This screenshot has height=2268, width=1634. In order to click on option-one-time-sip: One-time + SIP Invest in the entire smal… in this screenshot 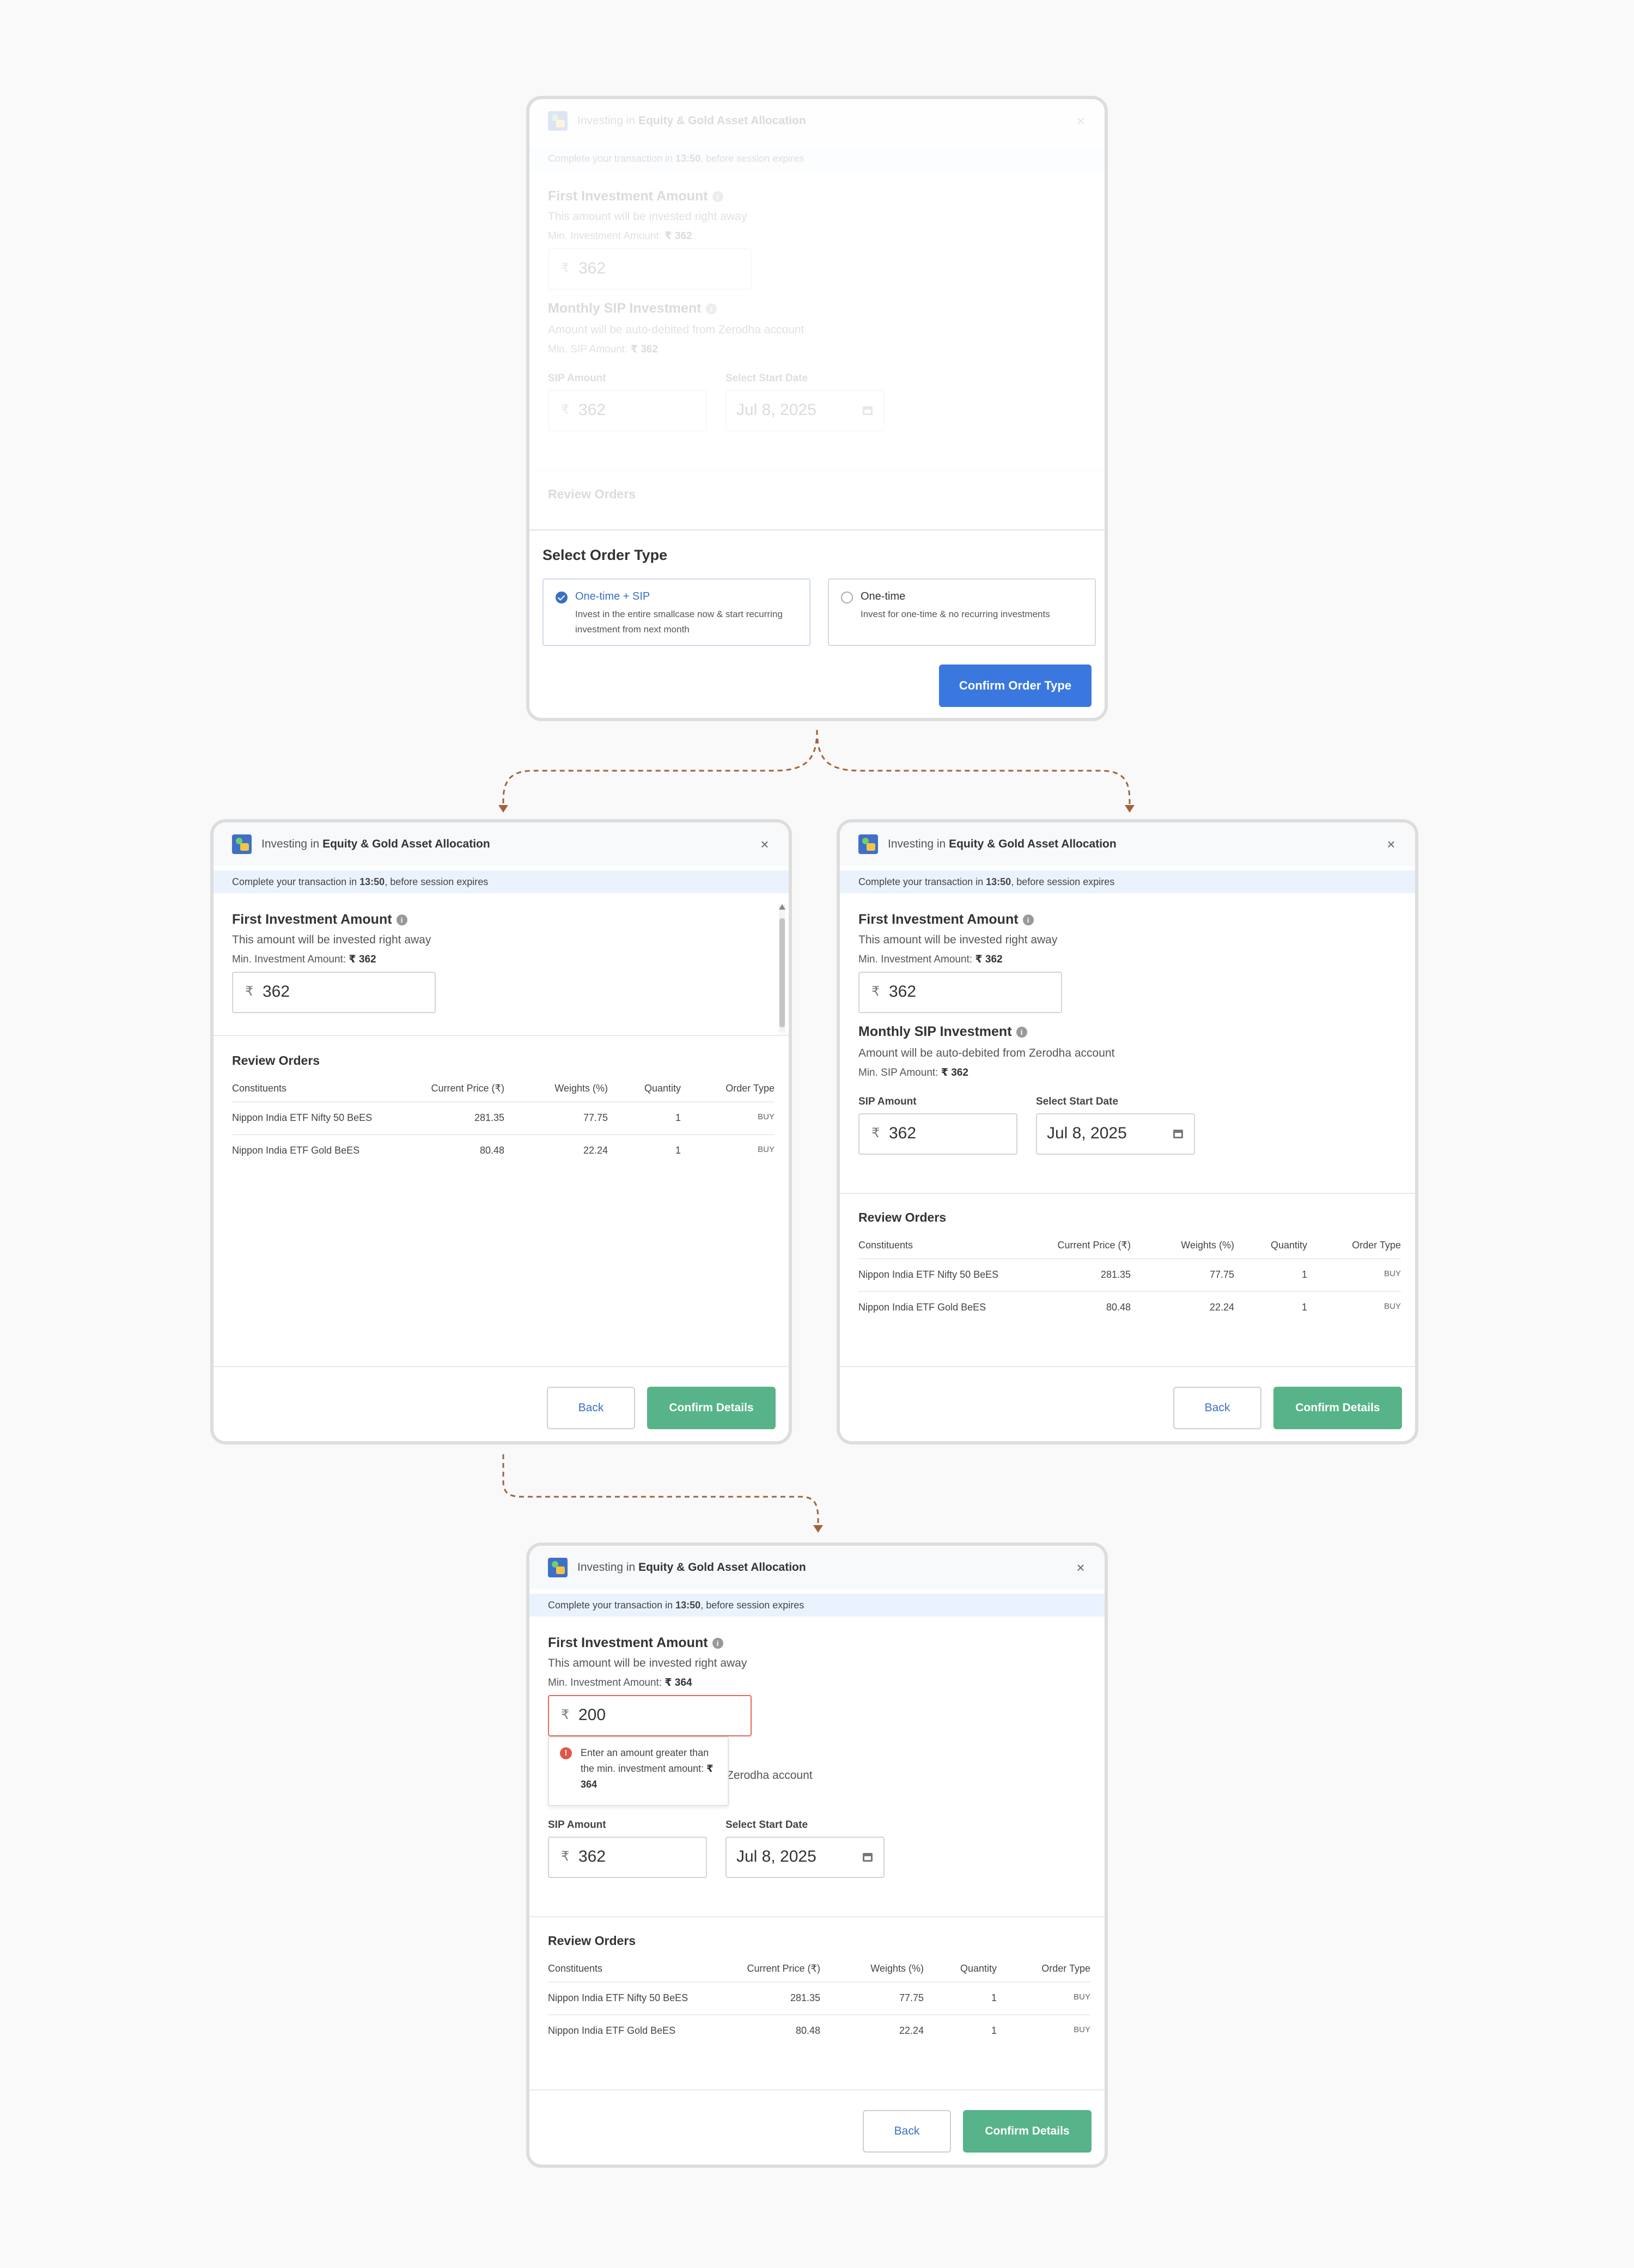, I will do `click(676, 612)`.